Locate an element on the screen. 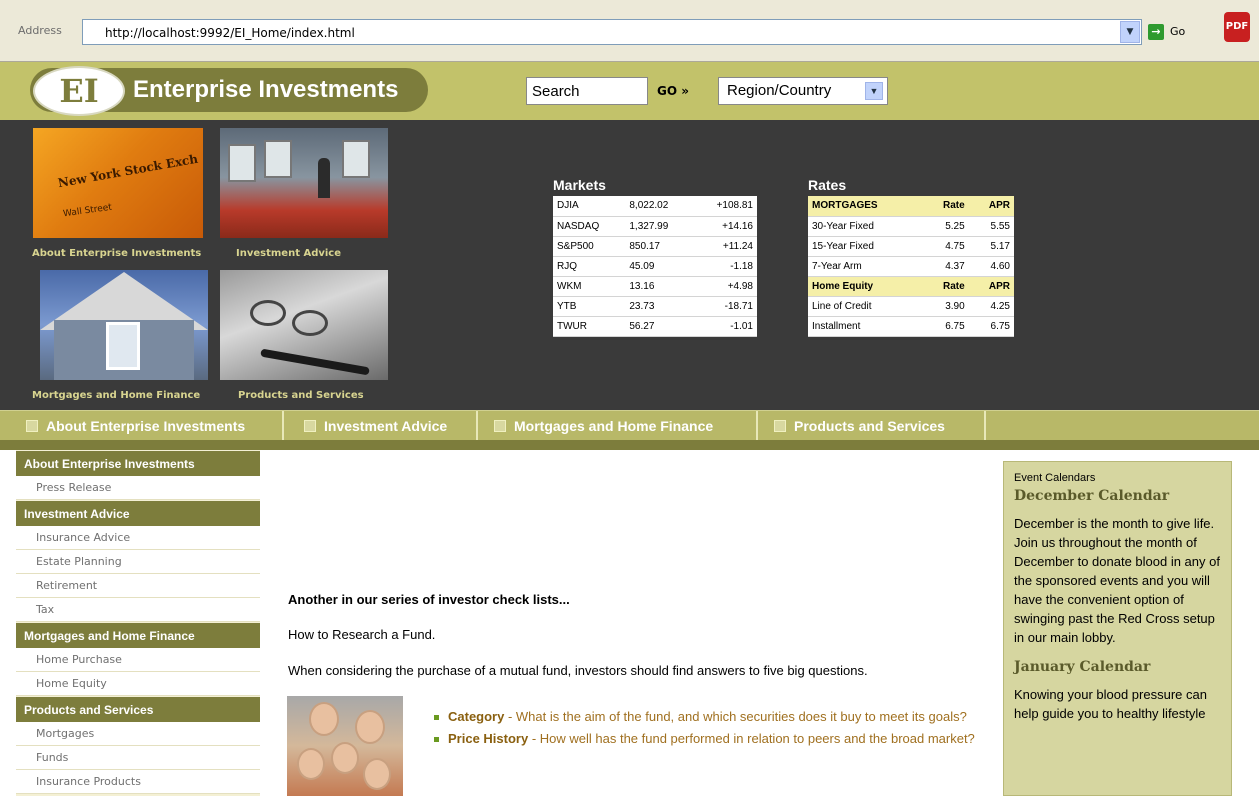  sidebar-section-investment: Investment Advice is located at coordinates (138, 513).